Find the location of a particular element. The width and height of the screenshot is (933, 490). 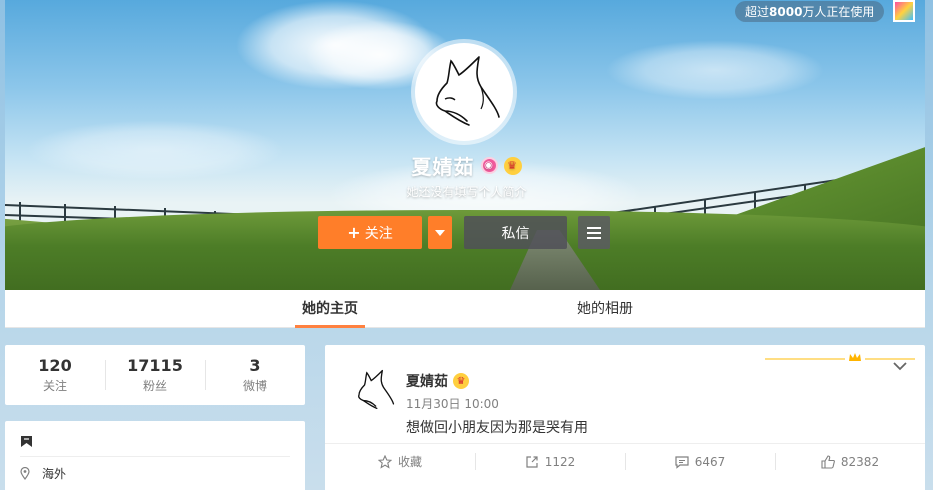

message-button-label: 私信 is located at coordinates (515, 233).